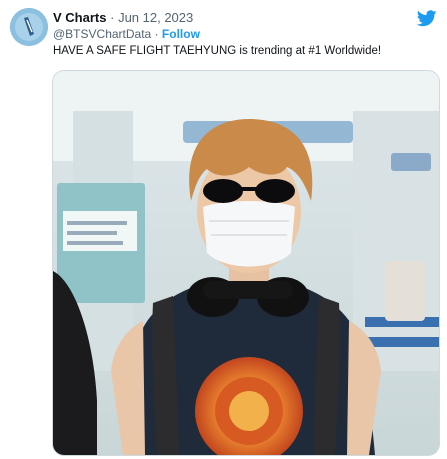 The height and width of the screenshot is (459, 447). Describe the element at coordinates (102, 34) in the screenshot. I see `user-handle: @BTSVChartData` at that location.